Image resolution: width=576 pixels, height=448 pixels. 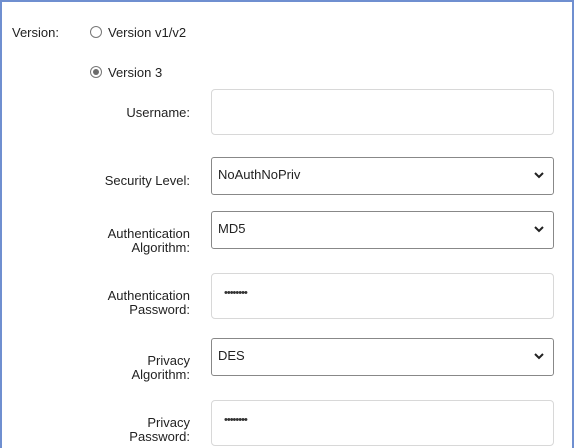 I want to click on auth-algorithm-label-line2: Algorithm:, so click(x=160, y=247).